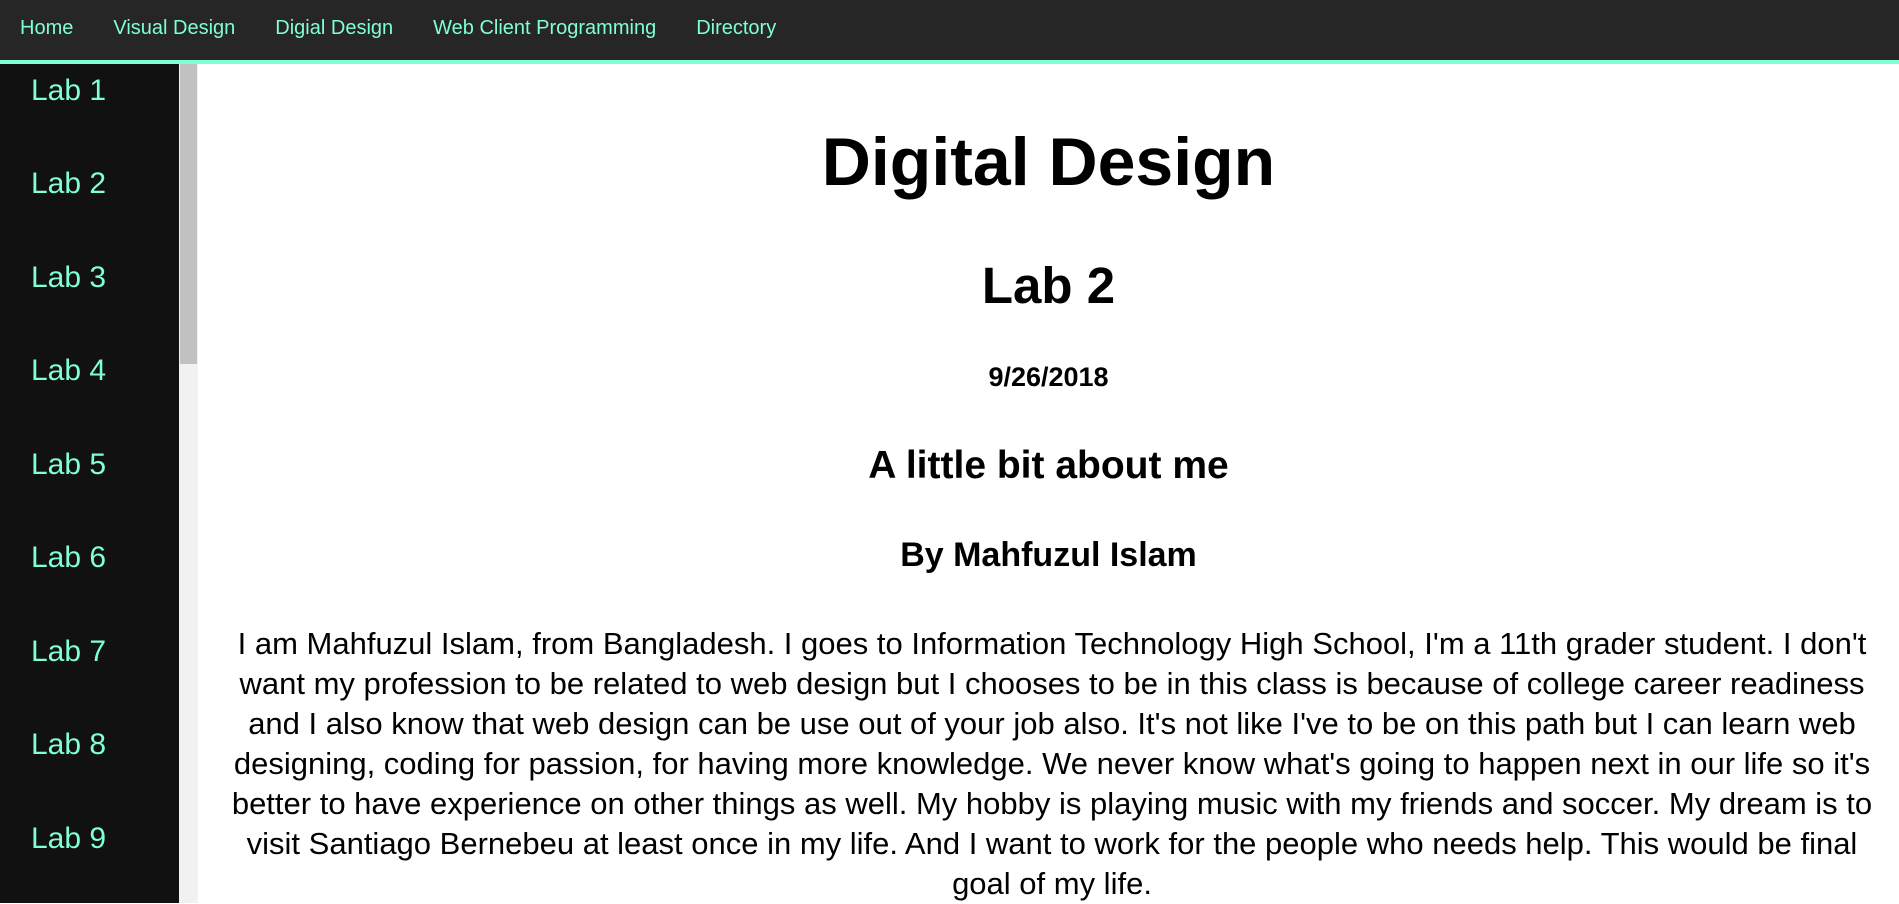 The height and width of the screenshot is (904, 1899). What do you see at coordinates (188, 214) in the screenshot?
I see `scrollbar-thumb` at bounding box center [188, 214].